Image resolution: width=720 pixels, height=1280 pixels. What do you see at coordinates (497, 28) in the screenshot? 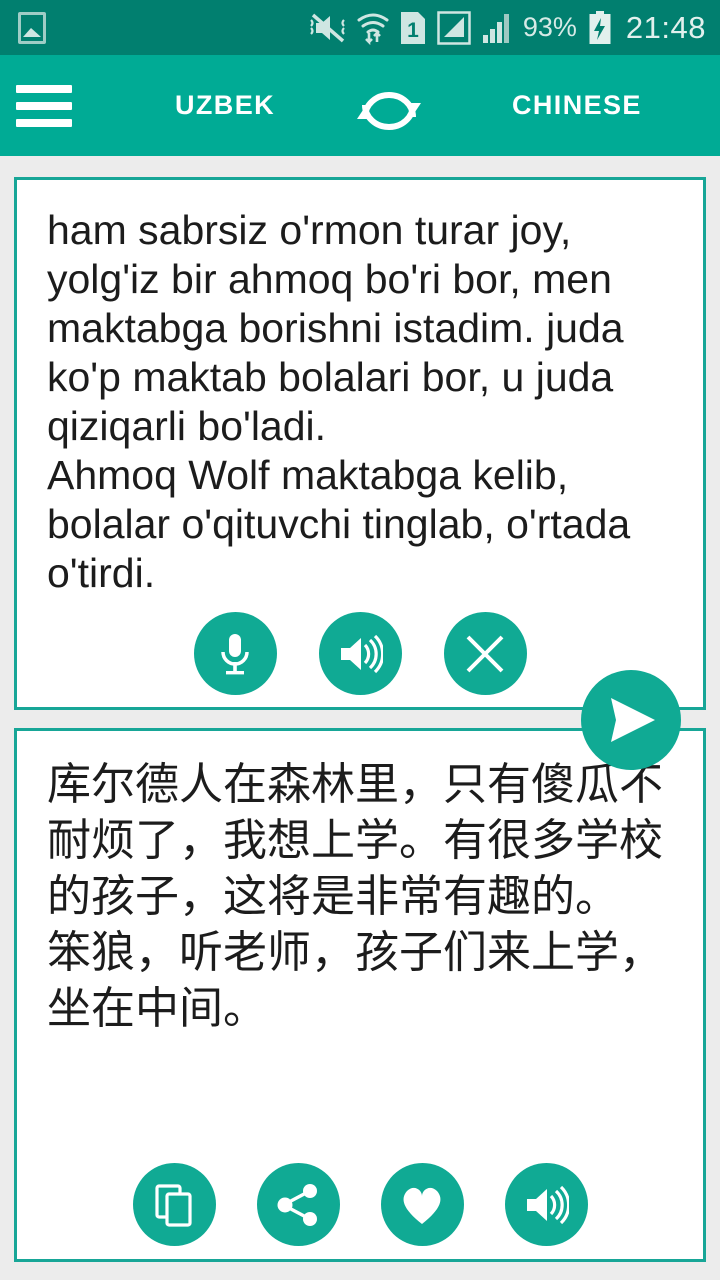
I see `signal-bars-icon` at bounding box center [497, 28].